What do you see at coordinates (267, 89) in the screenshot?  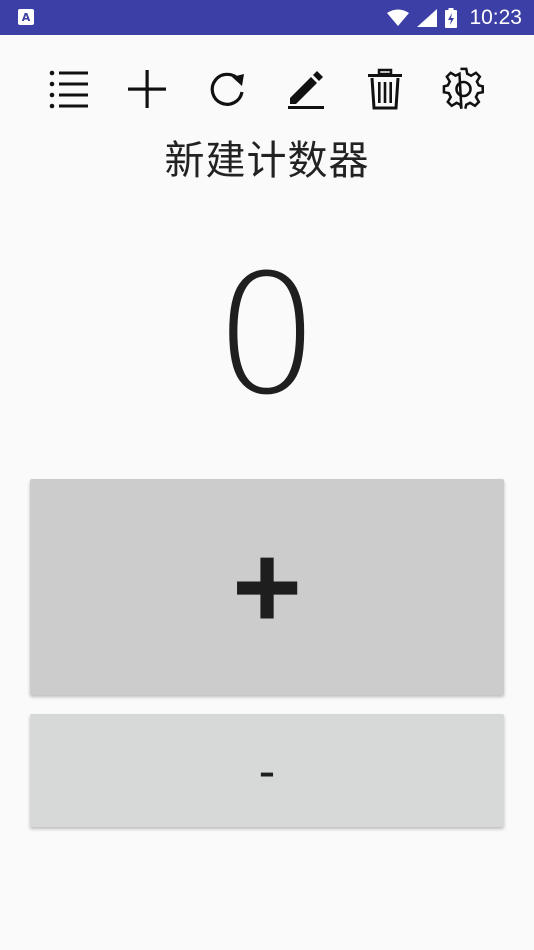 I see `toolbar` at bounding box center [267, 89].